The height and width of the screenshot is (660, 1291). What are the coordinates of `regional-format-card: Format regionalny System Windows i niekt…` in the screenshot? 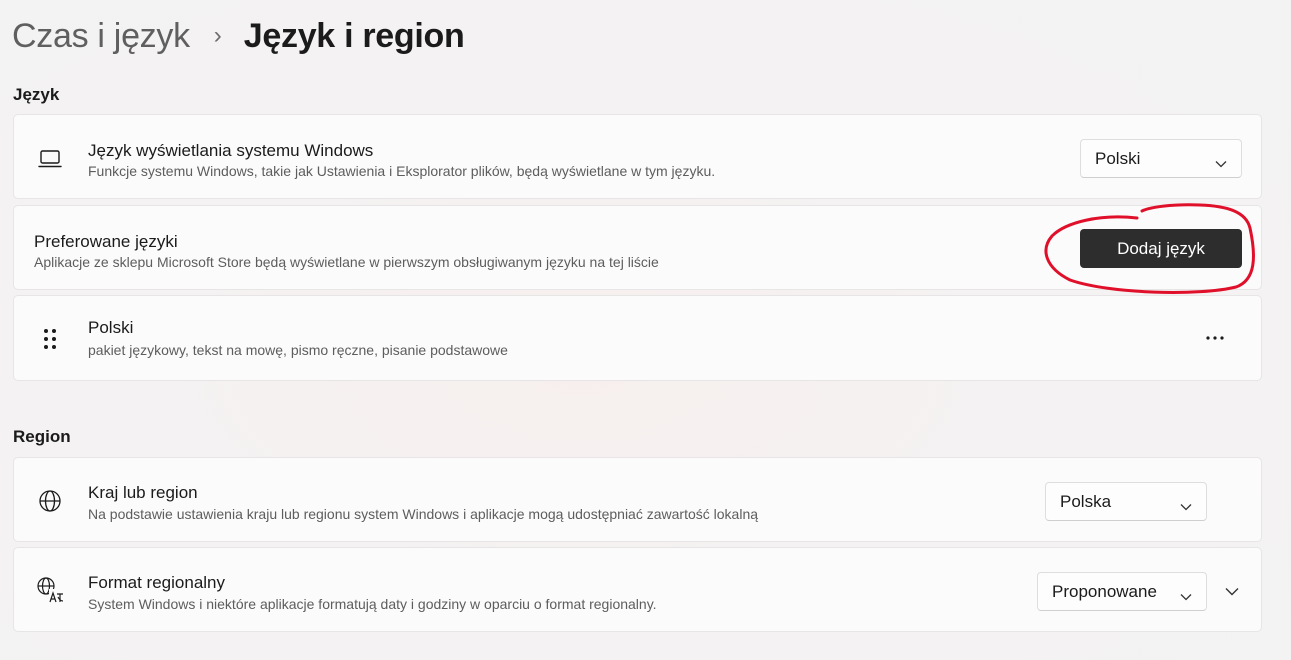 It's located at (637, 589).